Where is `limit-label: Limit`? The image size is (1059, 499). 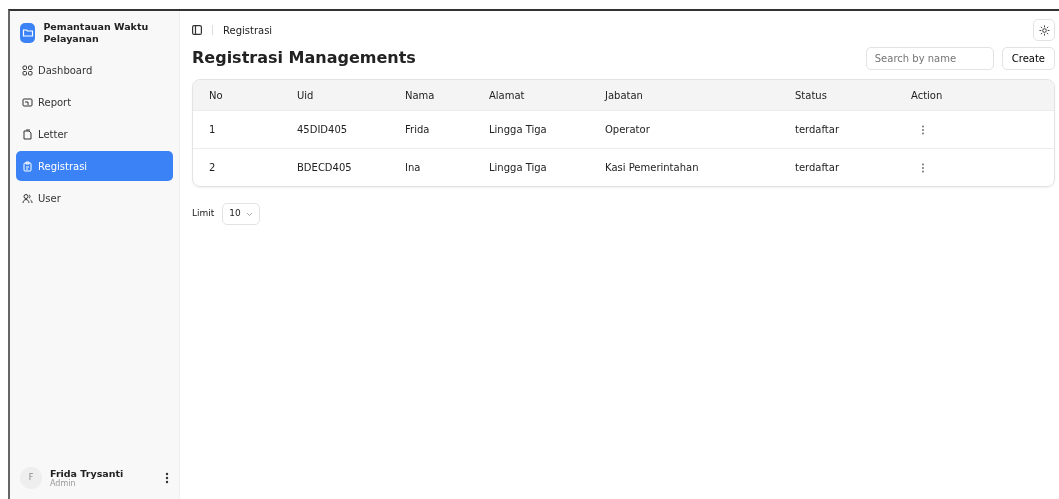 limit-label: Limit is located at coordinates (203, 214).